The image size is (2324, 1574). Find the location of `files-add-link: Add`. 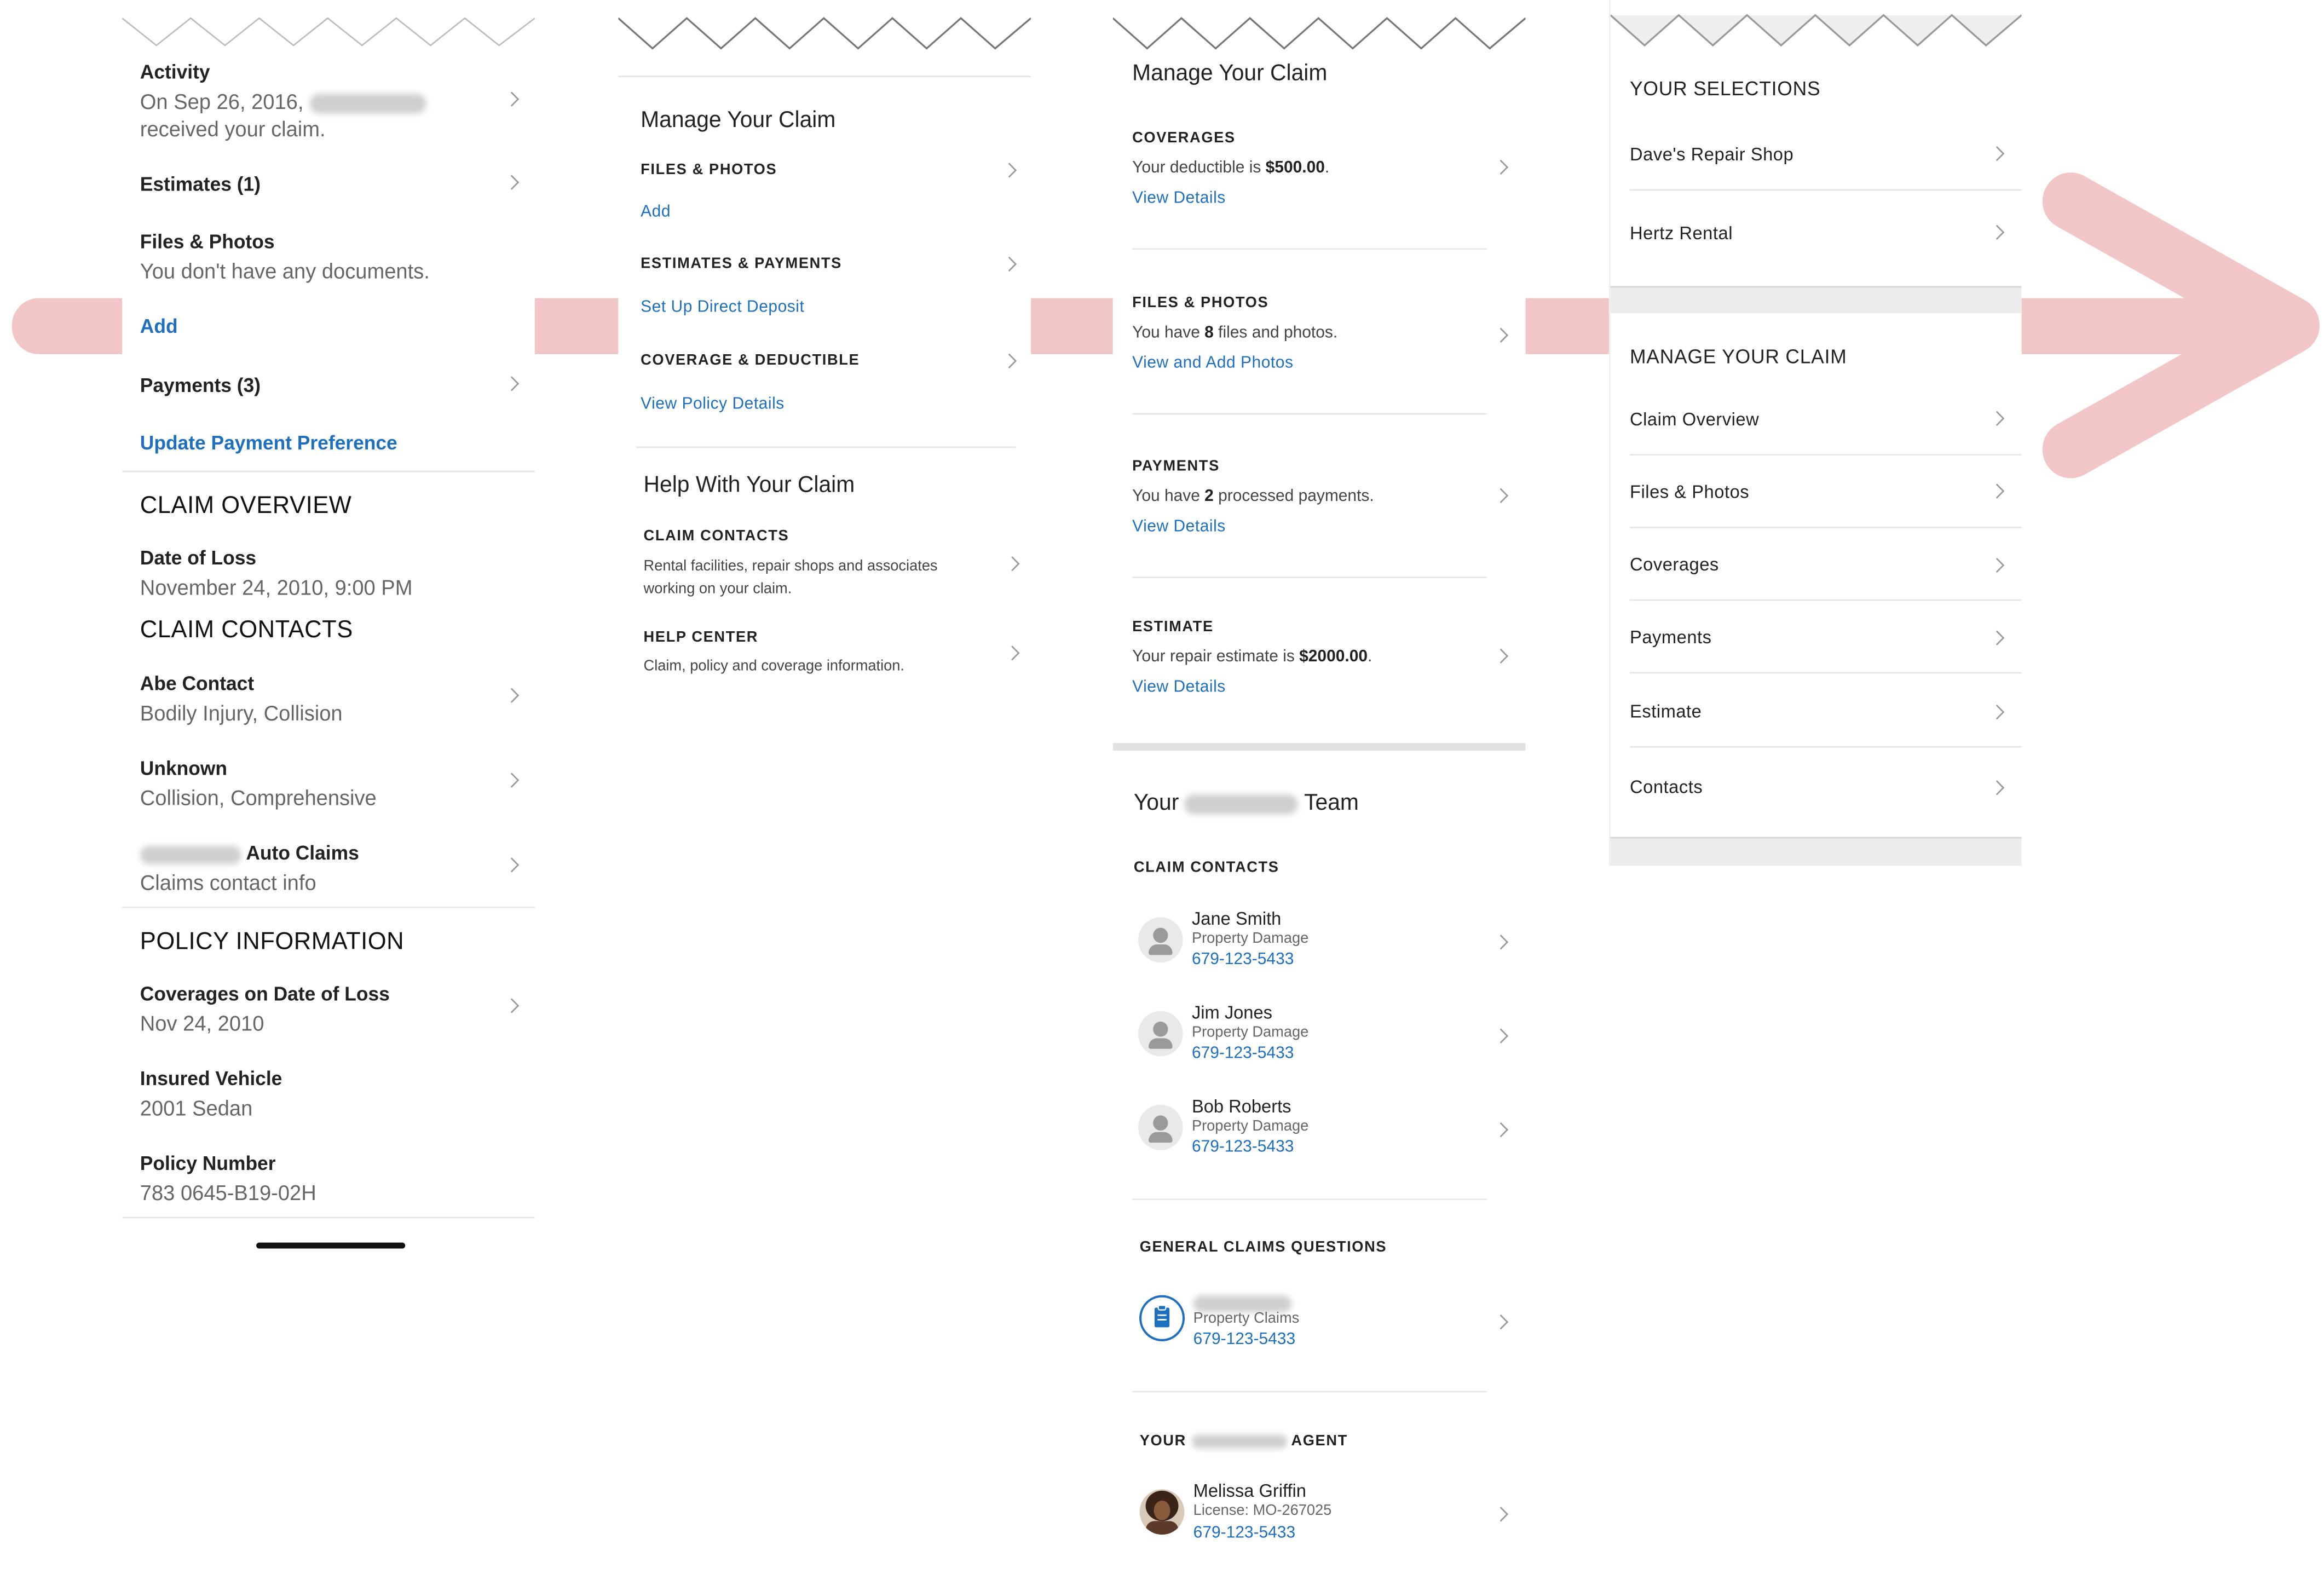

files-add-link: Add is located at coordinates (159, 326).